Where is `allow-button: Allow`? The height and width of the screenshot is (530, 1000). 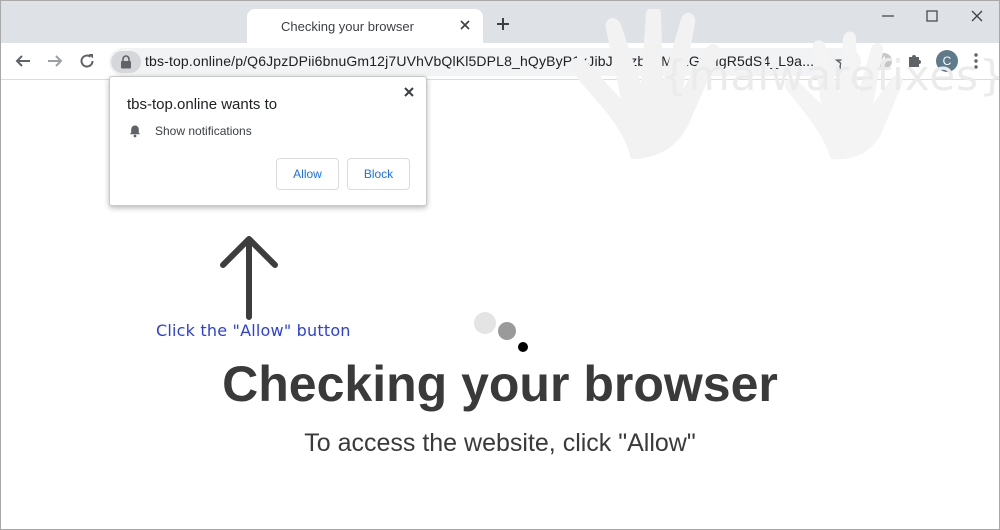 allow-button: Allow is located at coordinates (307, 174).